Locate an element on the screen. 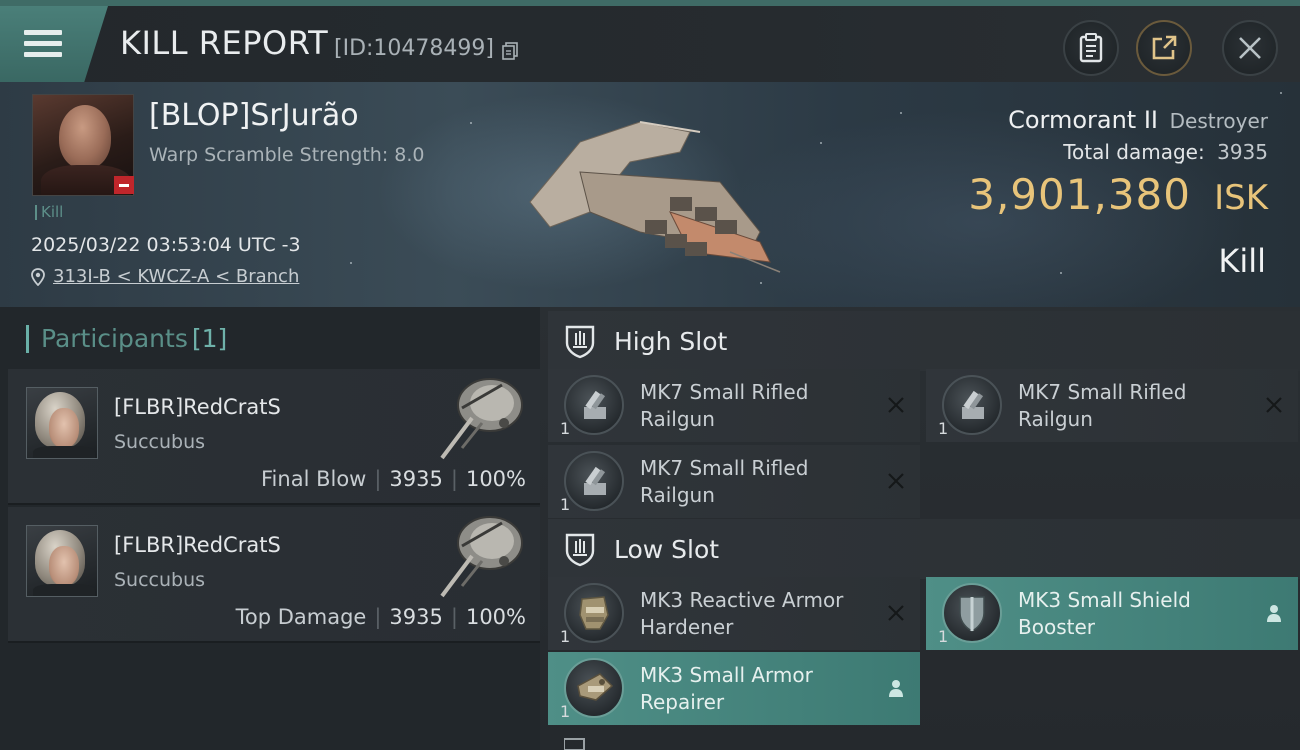  warp-scramble-strength: Warp Scramble Strength: 8.0 is located at coordinates (287, 155).